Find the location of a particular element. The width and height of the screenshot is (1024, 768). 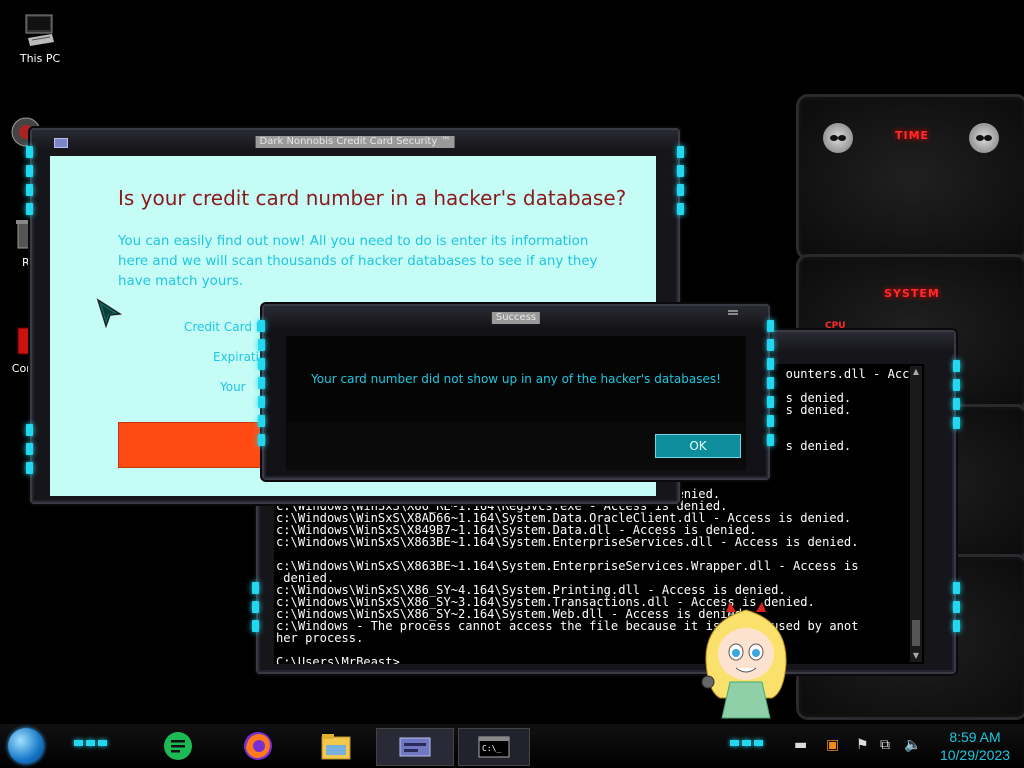

volume-icon: 🔈 is located at coordinates (912, 745).